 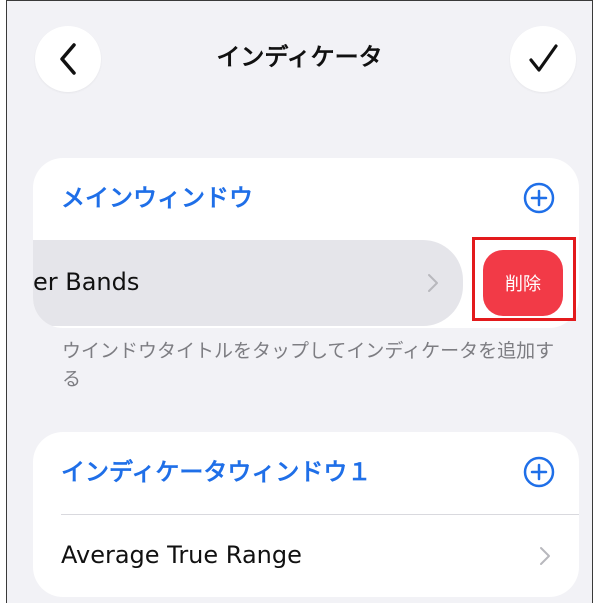 I want to click on indicator-window-title: インディケータウィンドウ１, so click(x=216, y=472).